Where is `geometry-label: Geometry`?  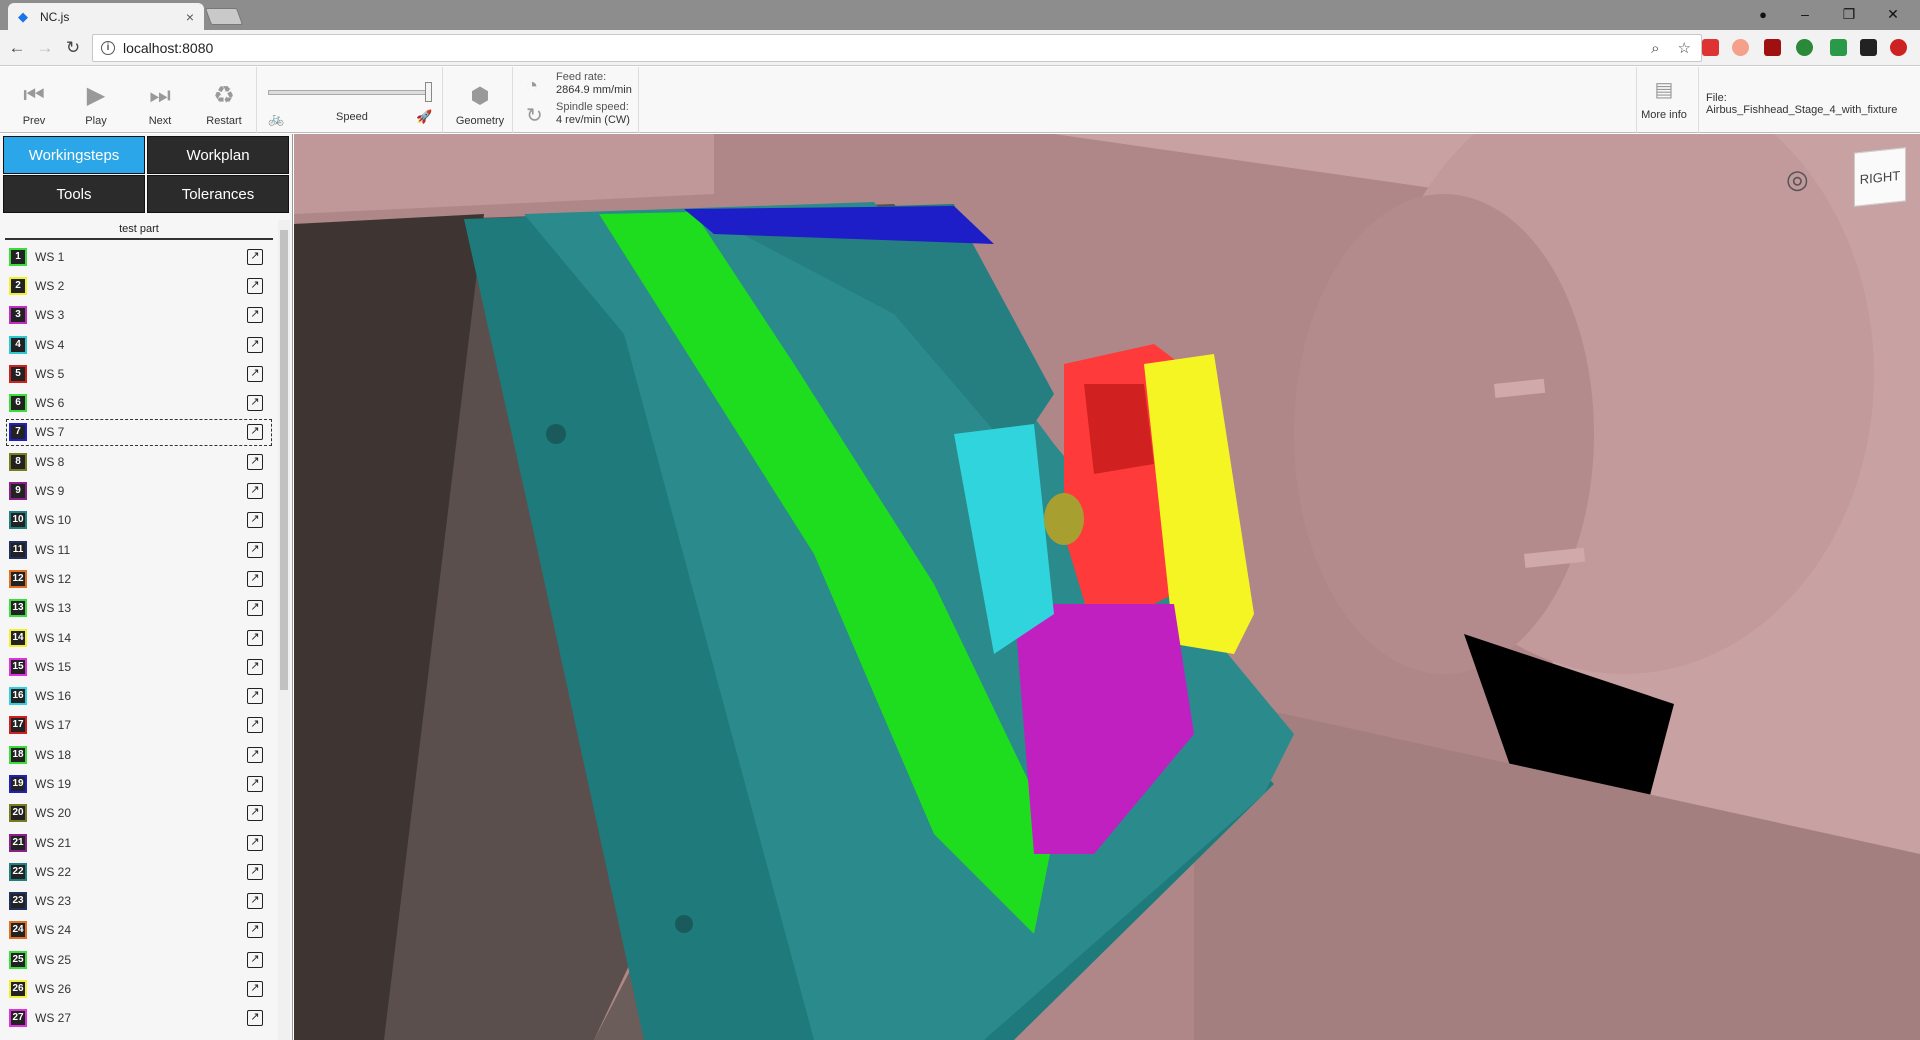
geometry-label: Geometry is located at coordinates (480, 121).